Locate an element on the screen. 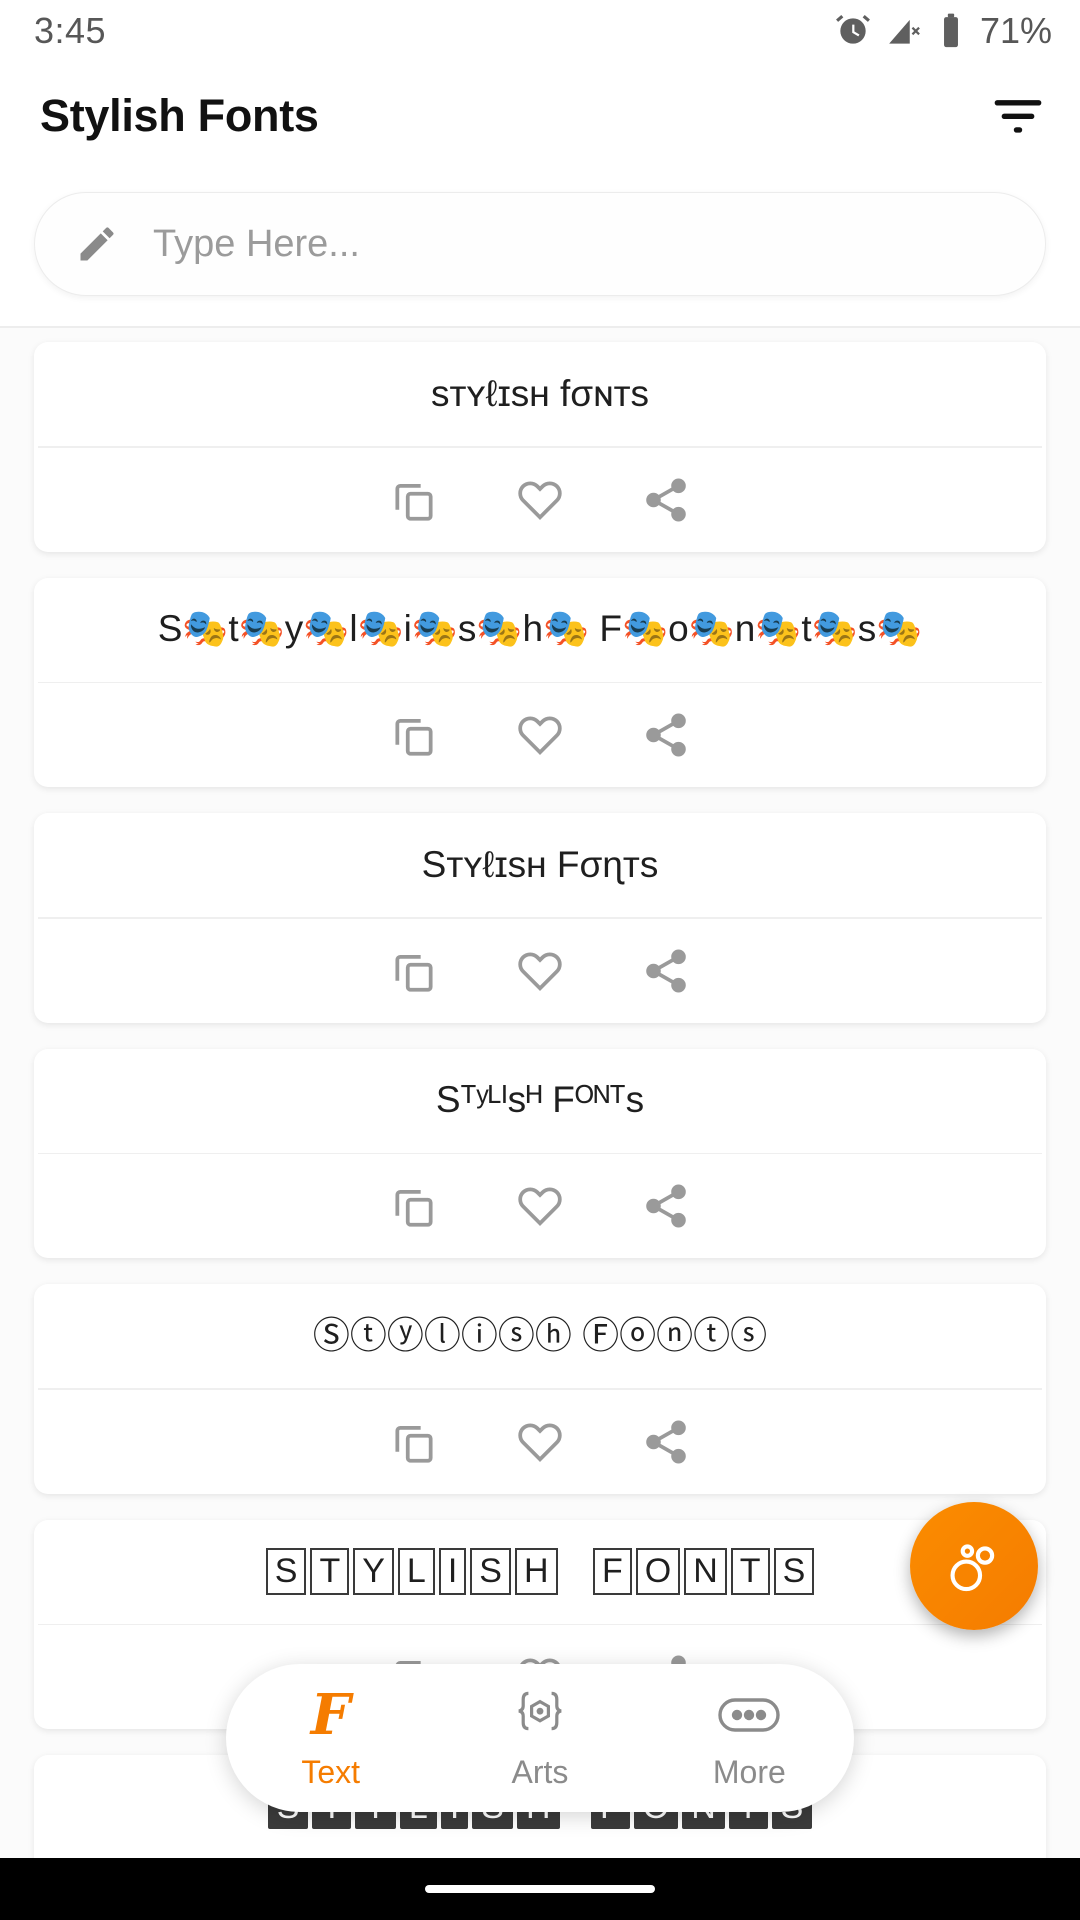  tab-arts-label: Arts is located at coordinates (540, 1771).